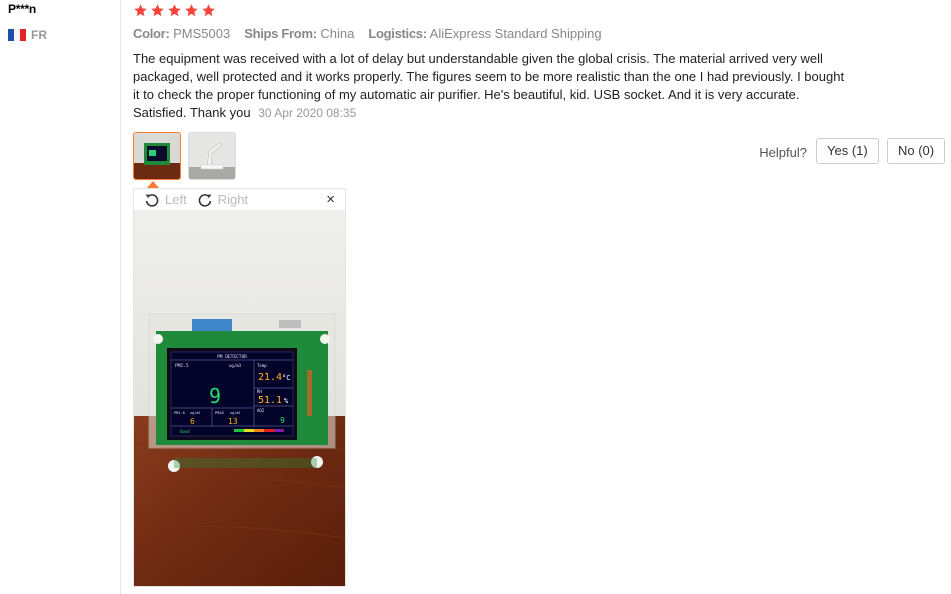 This screenshot has width=951, height=594. What do you see at coordinates (916, 151) in the screenshot?
I see `helpful-no-button: No (0)` at bounding box center [916, 151].